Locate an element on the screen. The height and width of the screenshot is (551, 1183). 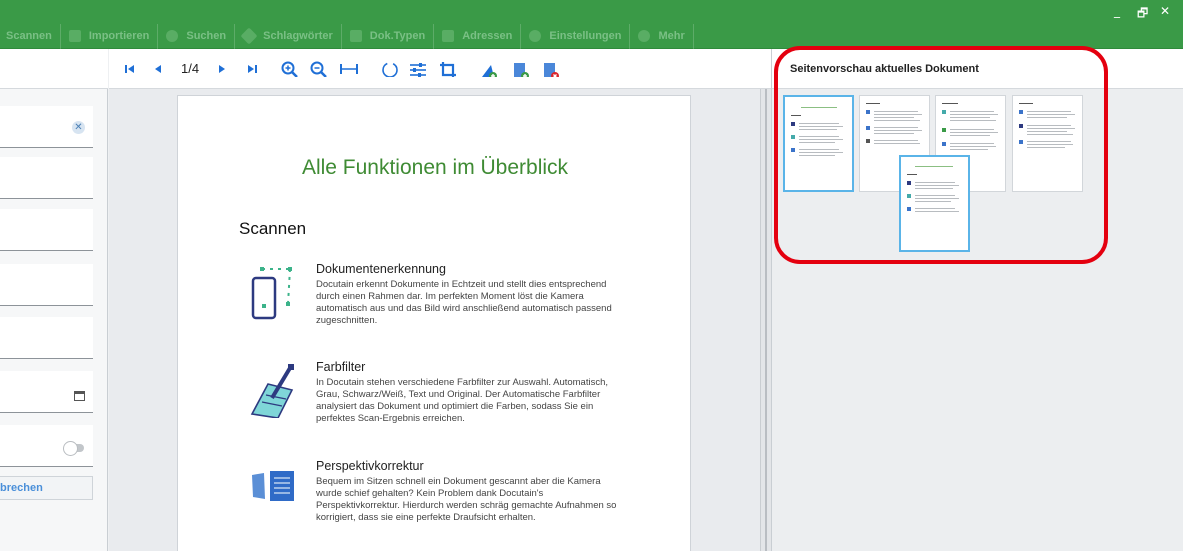
zoom-in-icon is located at coordinates (290, 69).